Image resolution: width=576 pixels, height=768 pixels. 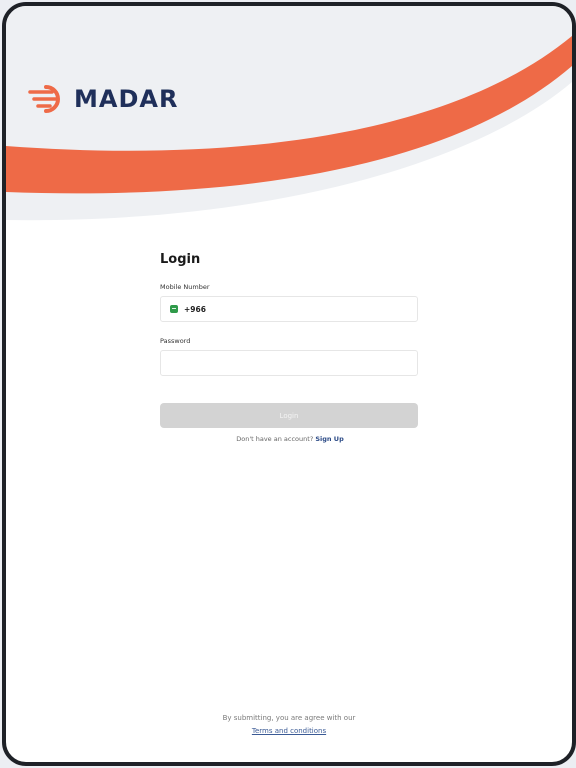 What do you see at coordinates (174, 309) in the screenshot?
I see `saudi-flag-icon` at bounding box center [174, 309].